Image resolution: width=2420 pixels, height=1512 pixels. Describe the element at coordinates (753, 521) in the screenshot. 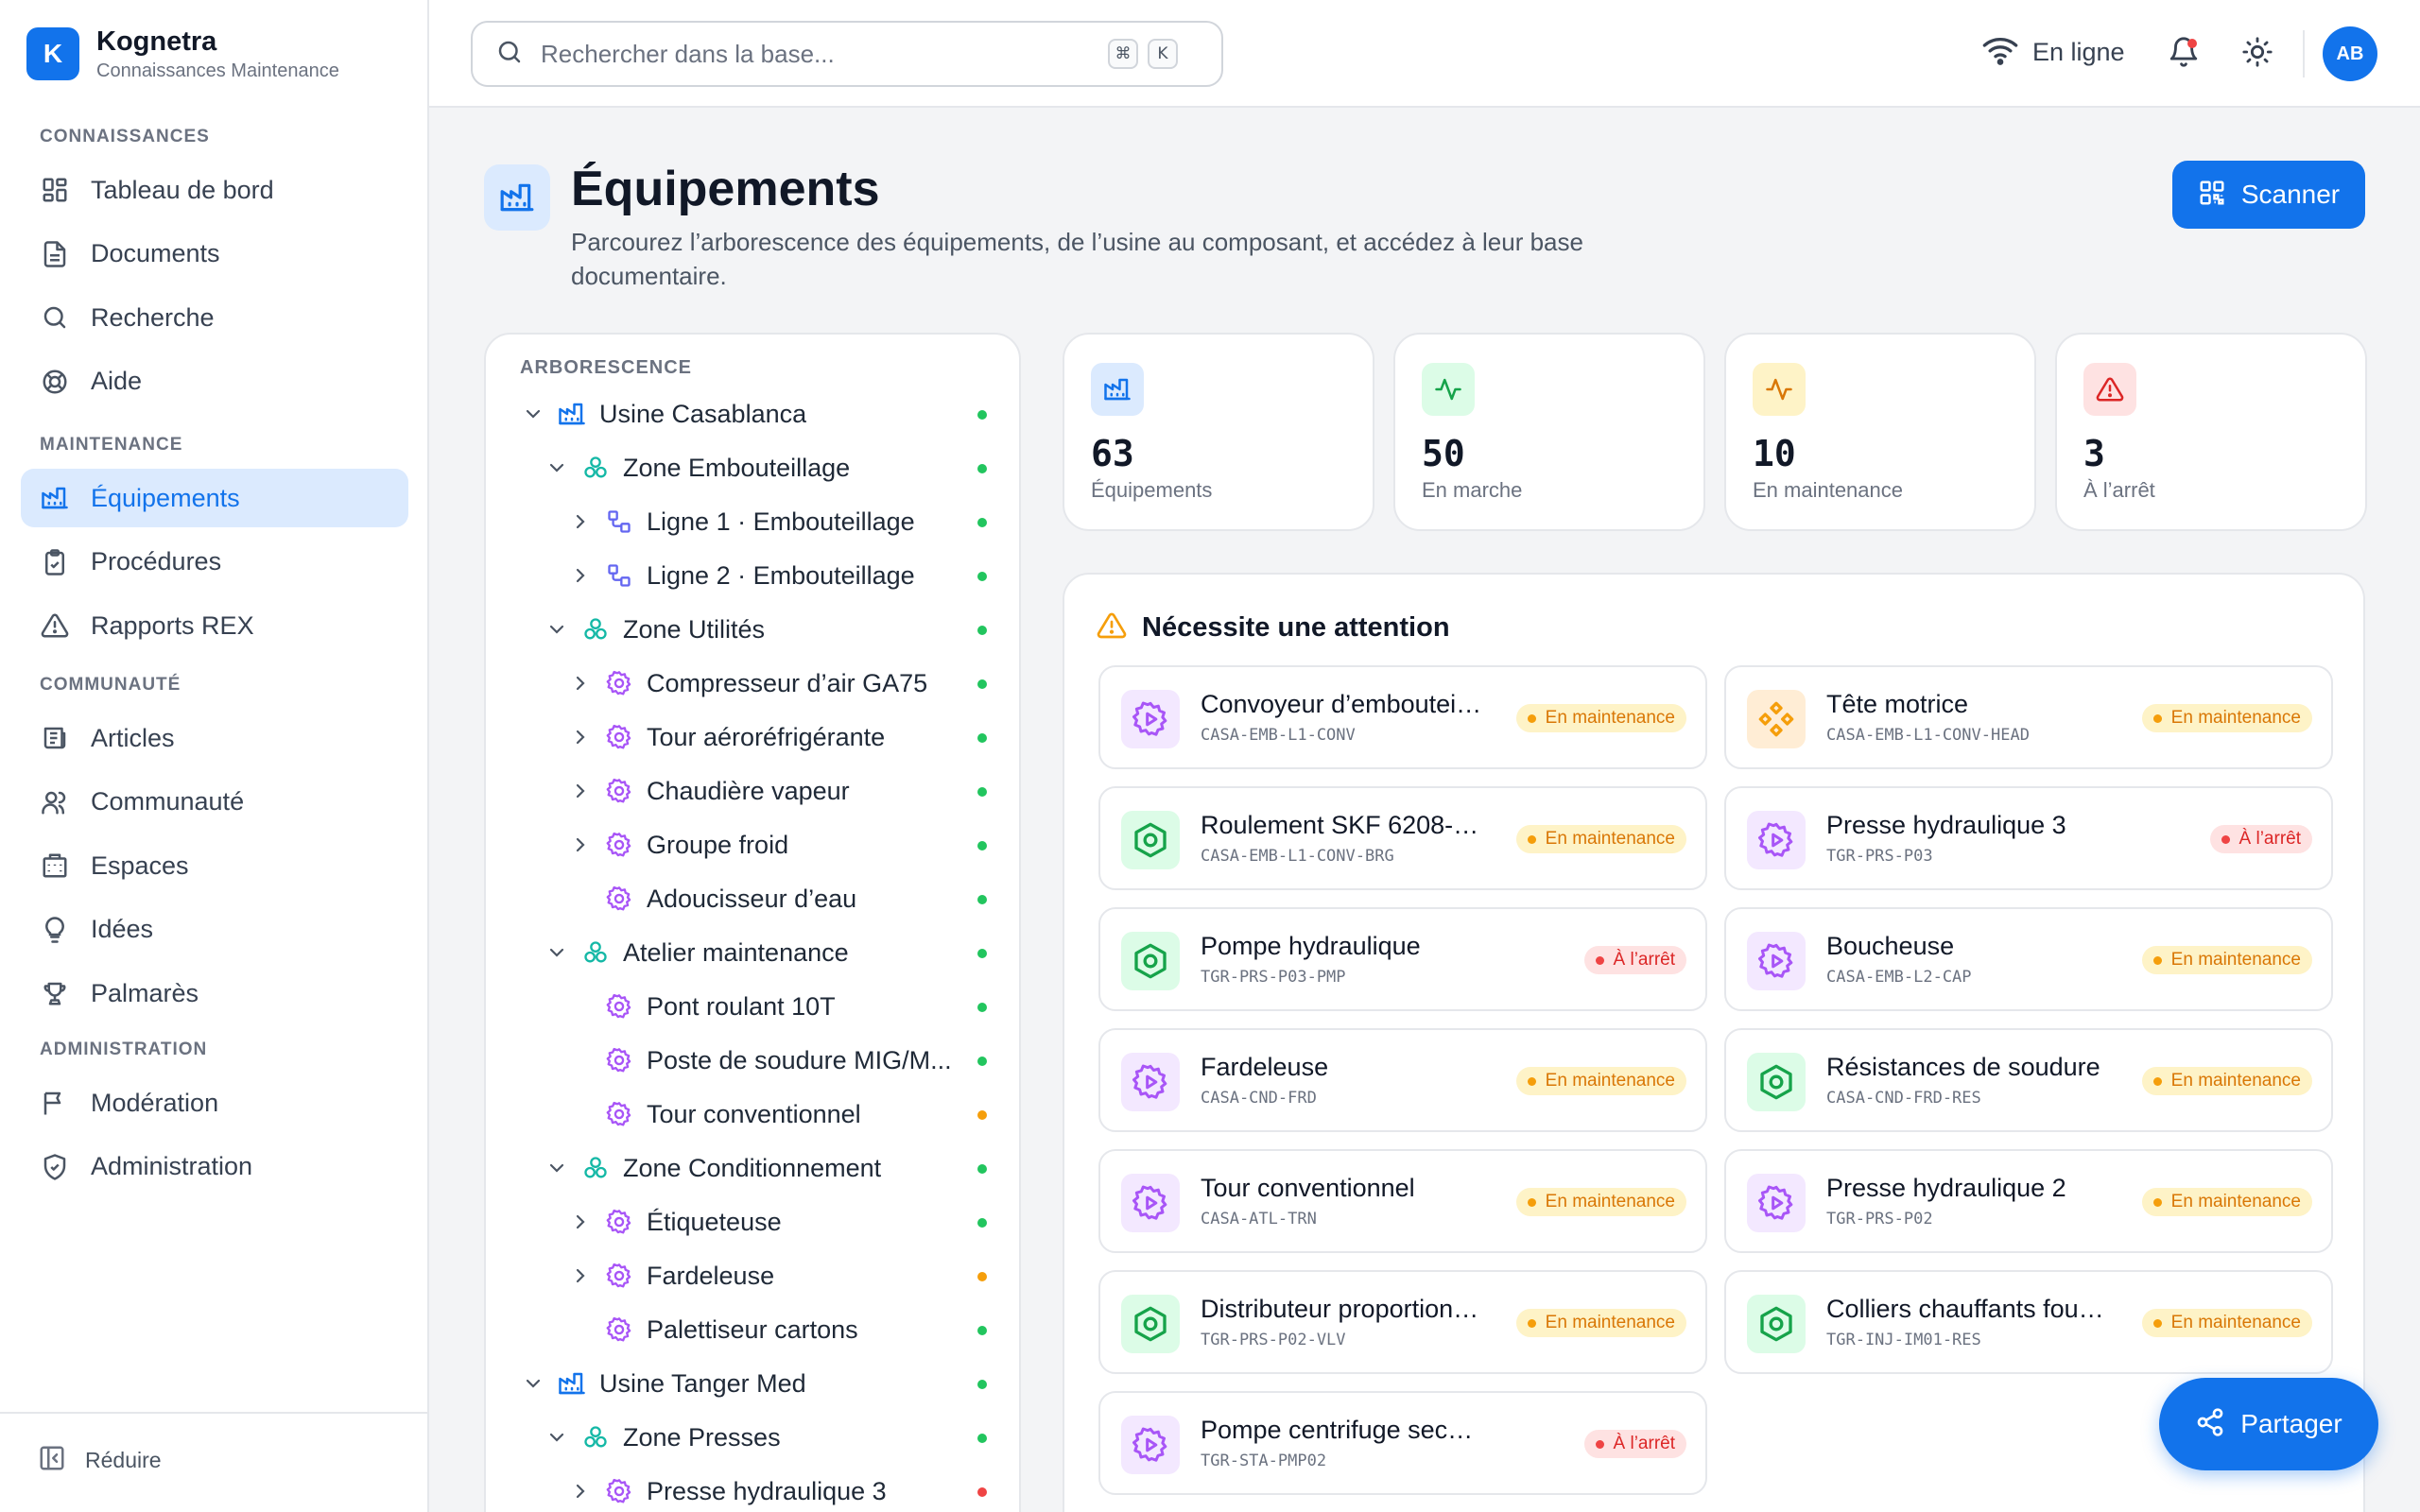

I see `tree-node: Ligne 1 · Embouteillage` at that location.